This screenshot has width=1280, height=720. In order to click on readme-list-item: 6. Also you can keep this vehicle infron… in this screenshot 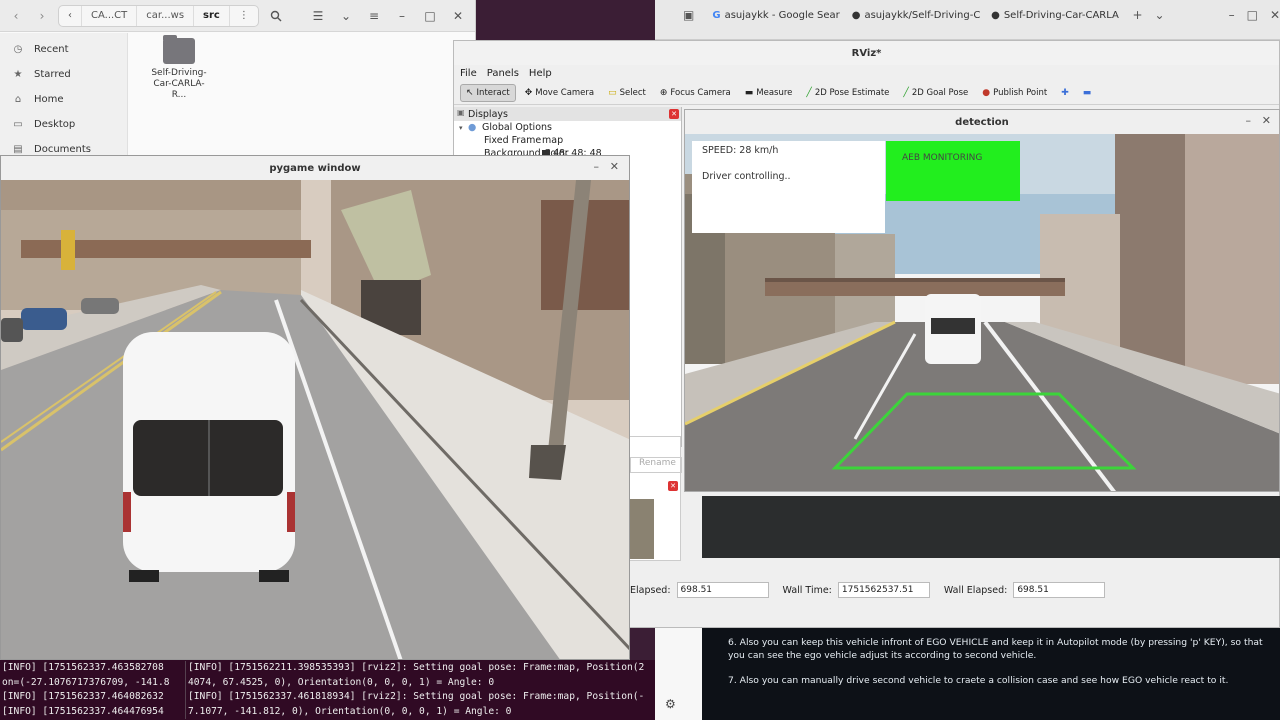, I will do `click(995, 649)`.